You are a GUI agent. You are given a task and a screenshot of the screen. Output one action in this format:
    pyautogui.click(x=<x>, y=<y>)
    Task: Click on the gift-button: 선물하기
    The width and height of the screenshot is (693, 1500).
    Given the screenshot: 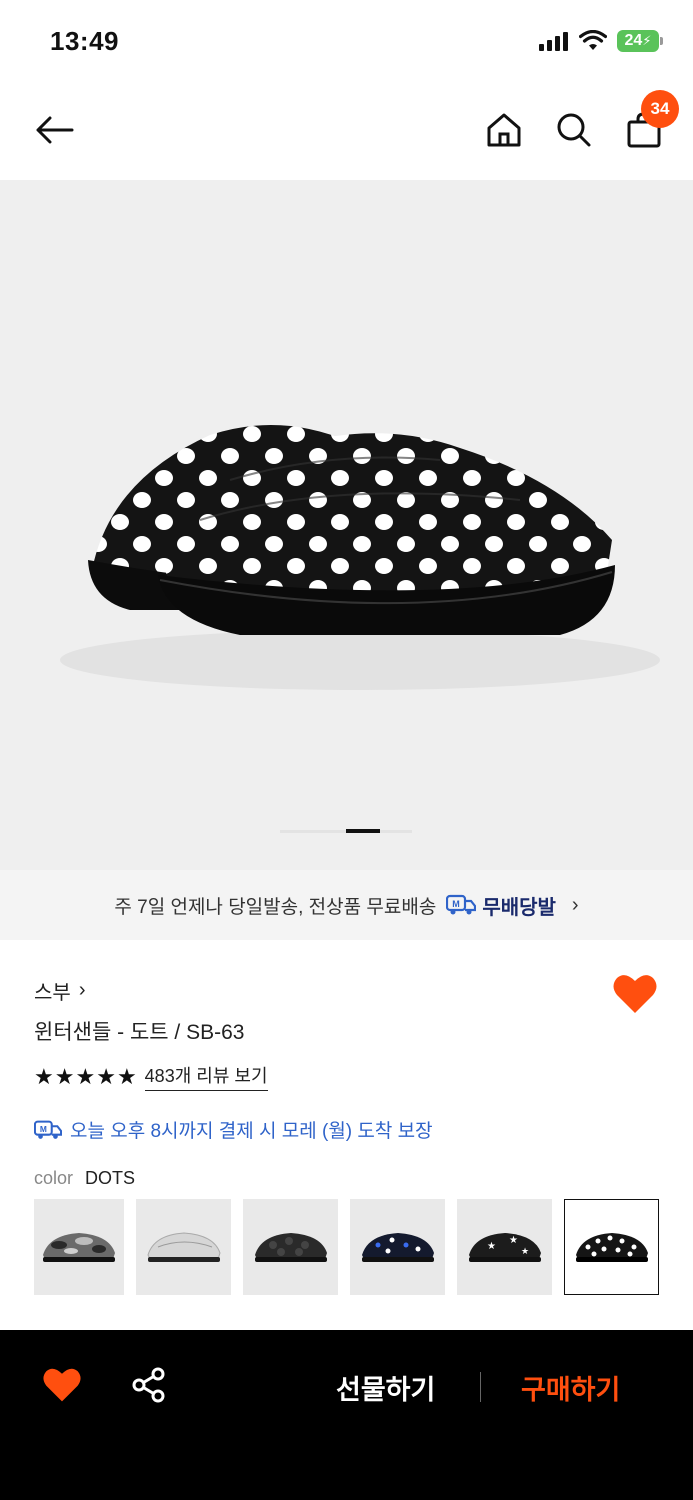 What is the action you would take?
    pyautogui.click(x=385, y=1387)
    